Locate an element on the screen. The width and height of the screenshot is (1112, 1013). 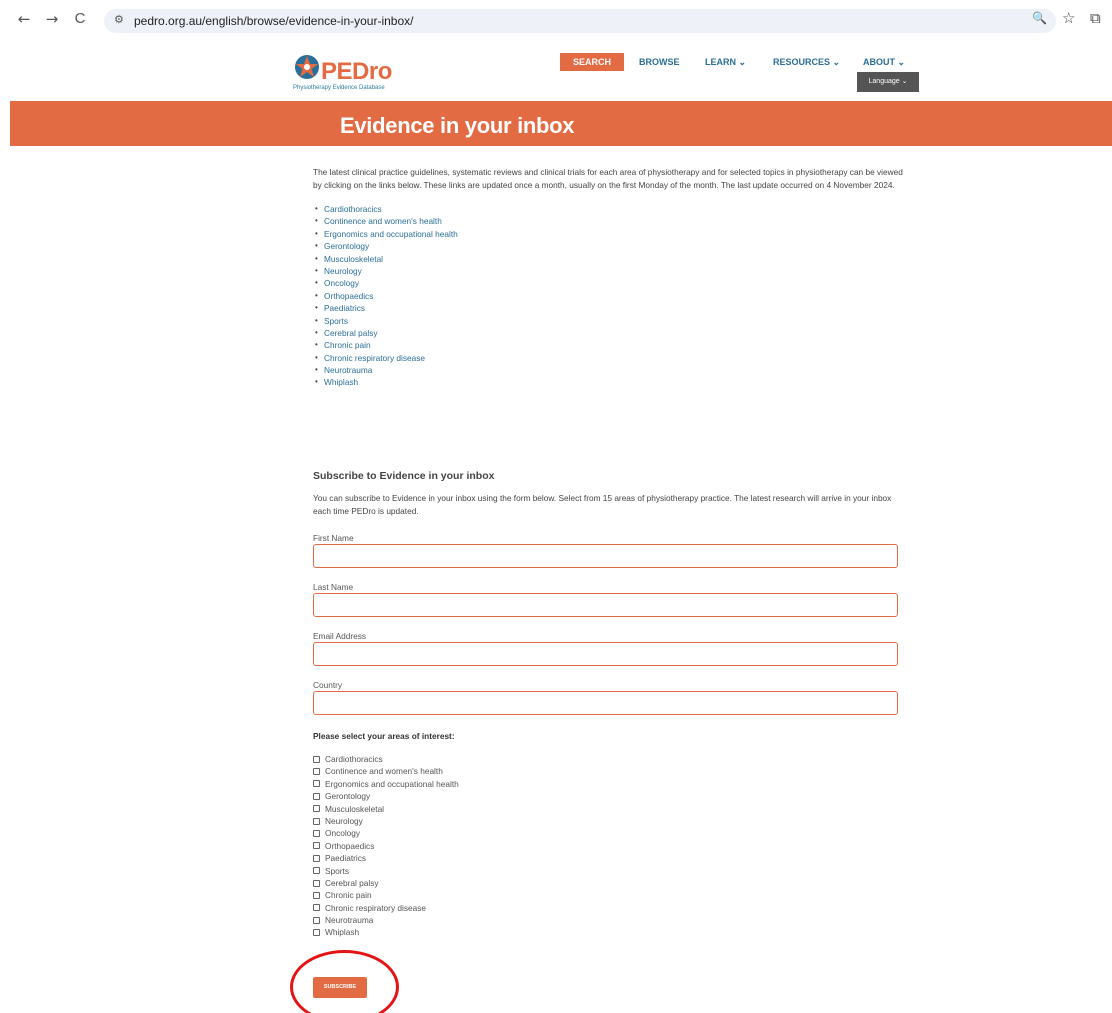
checkbox-item: Chronic respiratory disease is located at coordinates (386, 908).